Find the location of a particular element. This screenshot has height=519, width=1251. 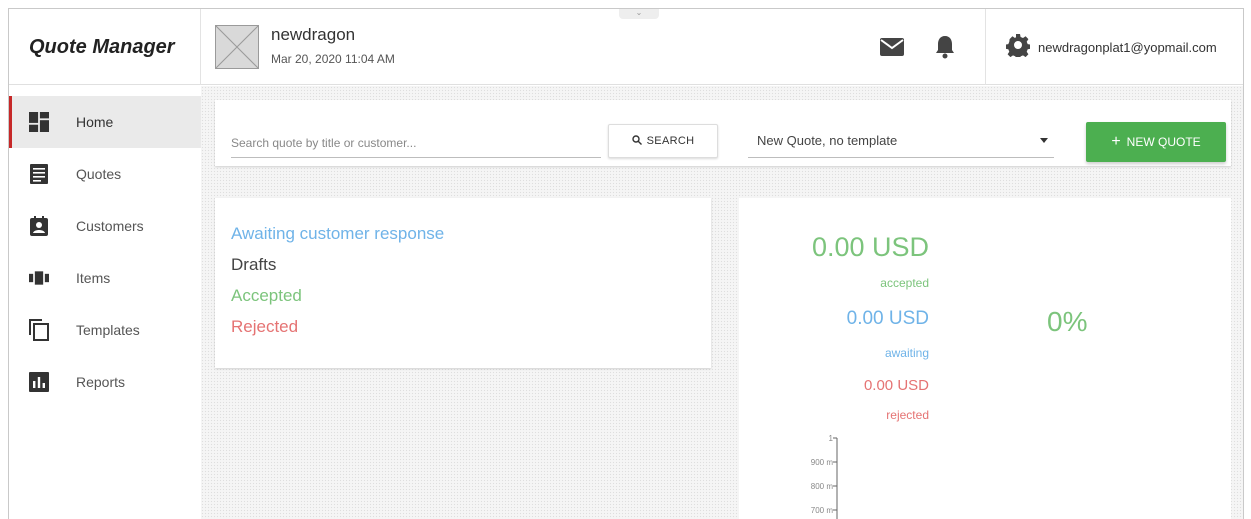

accepted-label: accepted is located at coordinates (904, 283).